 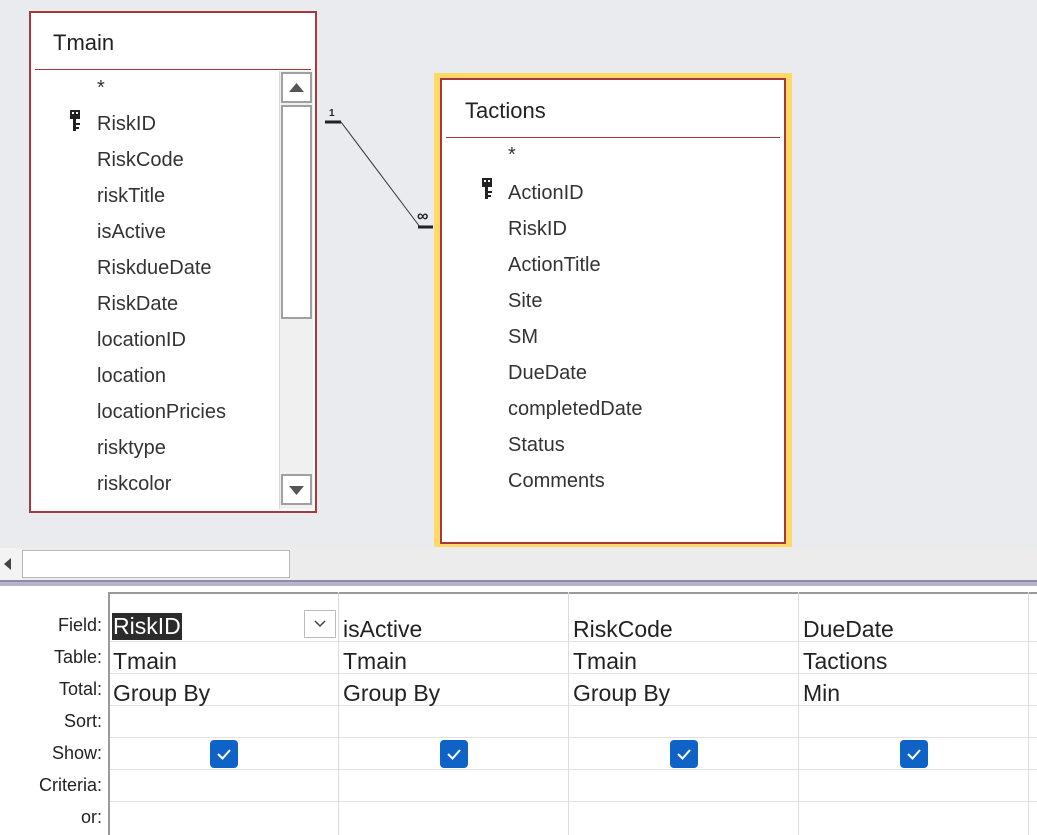 I want to click on table-cell-col3: Tmain, so click(x=605, y=661).